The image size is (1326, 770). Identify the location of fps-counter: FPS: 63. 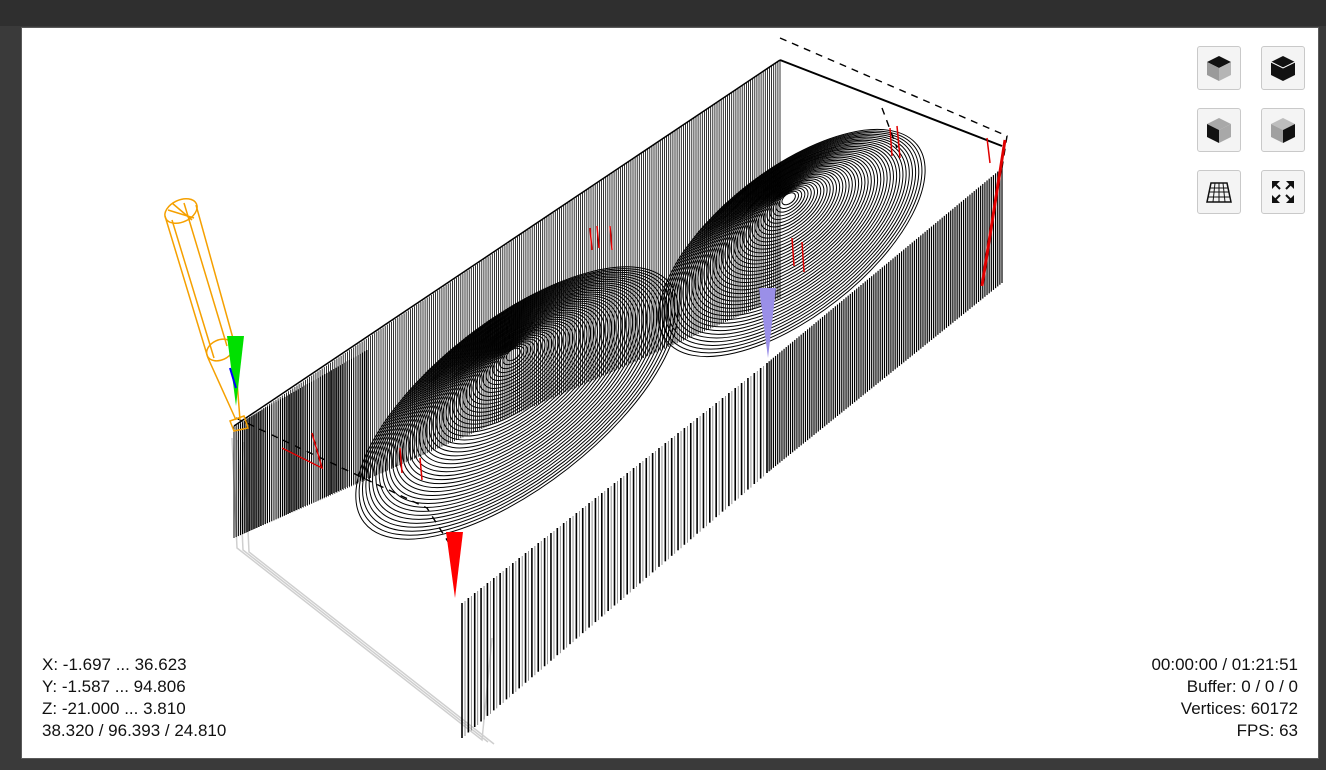
(1267, 730).